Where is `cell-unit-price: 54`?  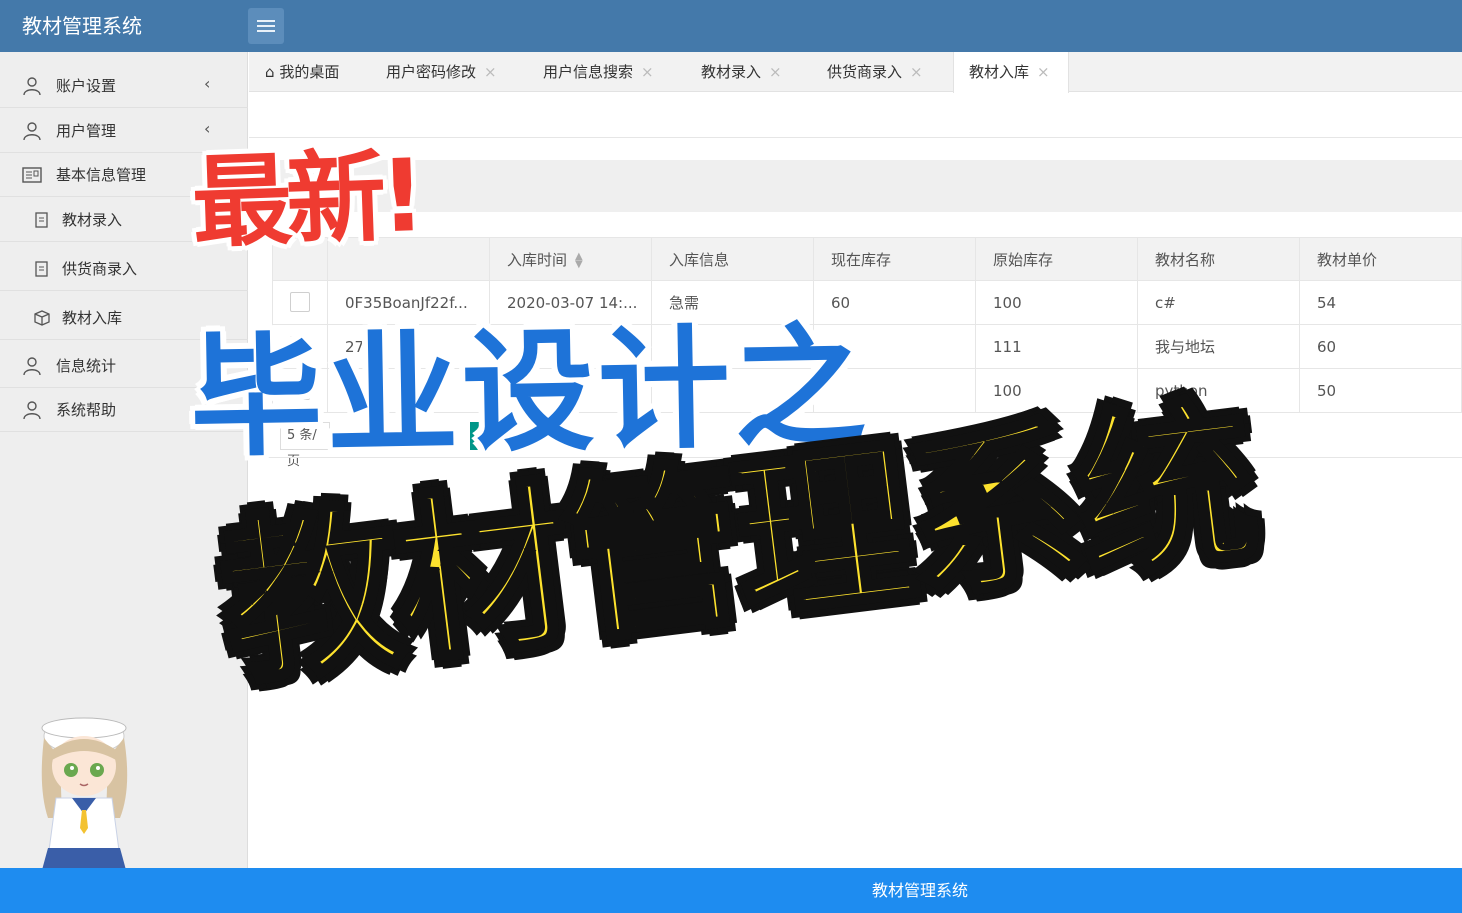 cell-unit-price: 54 is located at coordinates (1327, 303).